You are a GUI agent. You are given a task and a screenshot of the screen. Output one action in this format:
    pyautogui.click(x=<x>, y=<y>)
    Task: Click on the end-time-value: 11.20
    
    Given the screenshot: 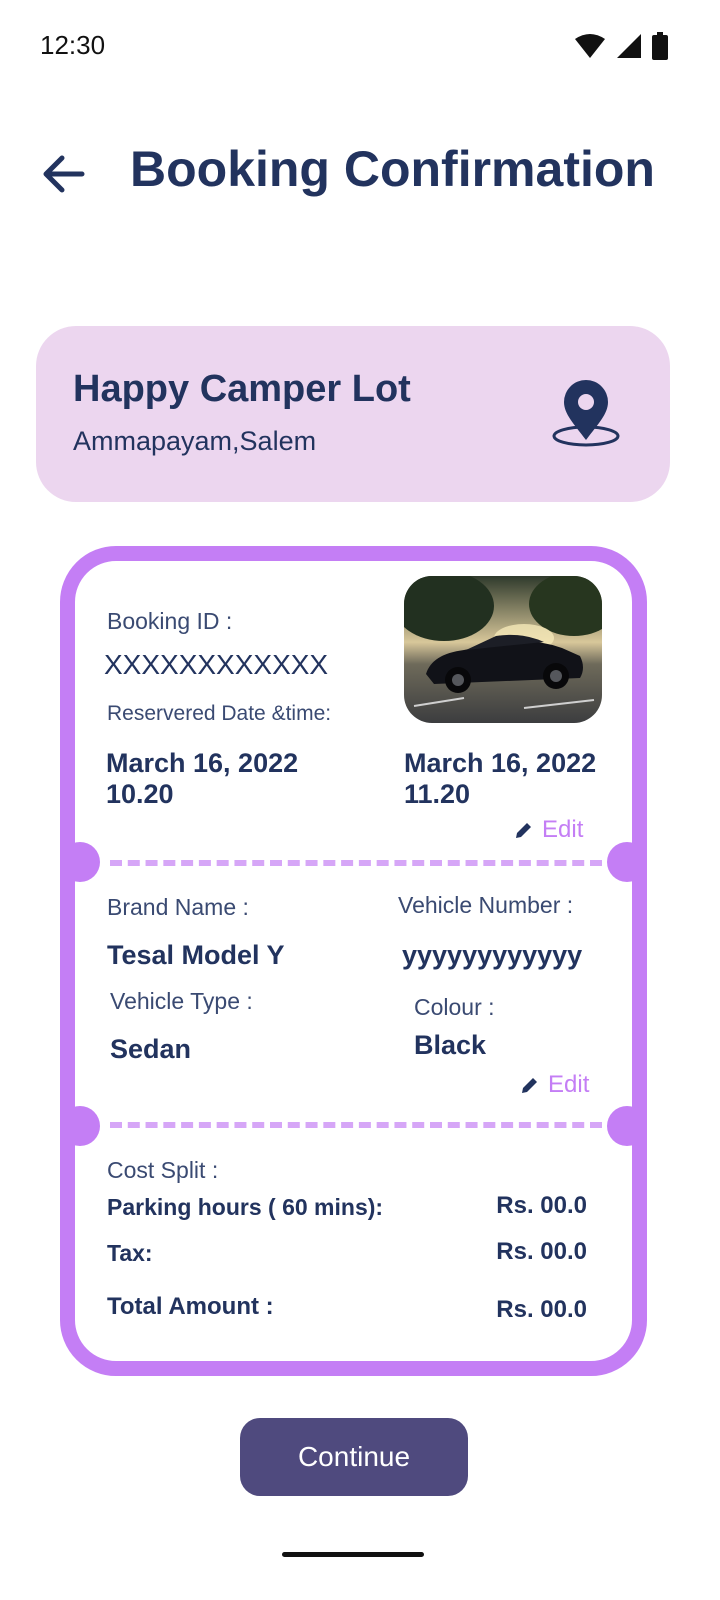 What is the action you would take?
    pyautogui.click(x=437, y=794)
    